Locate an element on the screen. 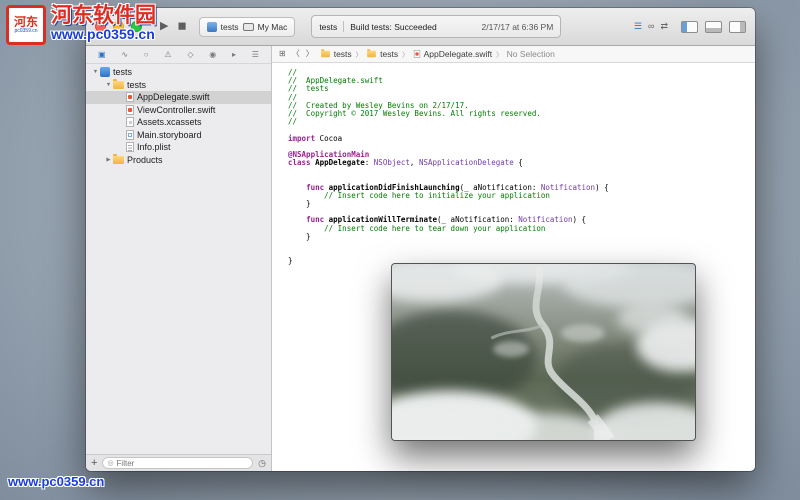  toggle-navigator-button is located at coordinates (689, 26).